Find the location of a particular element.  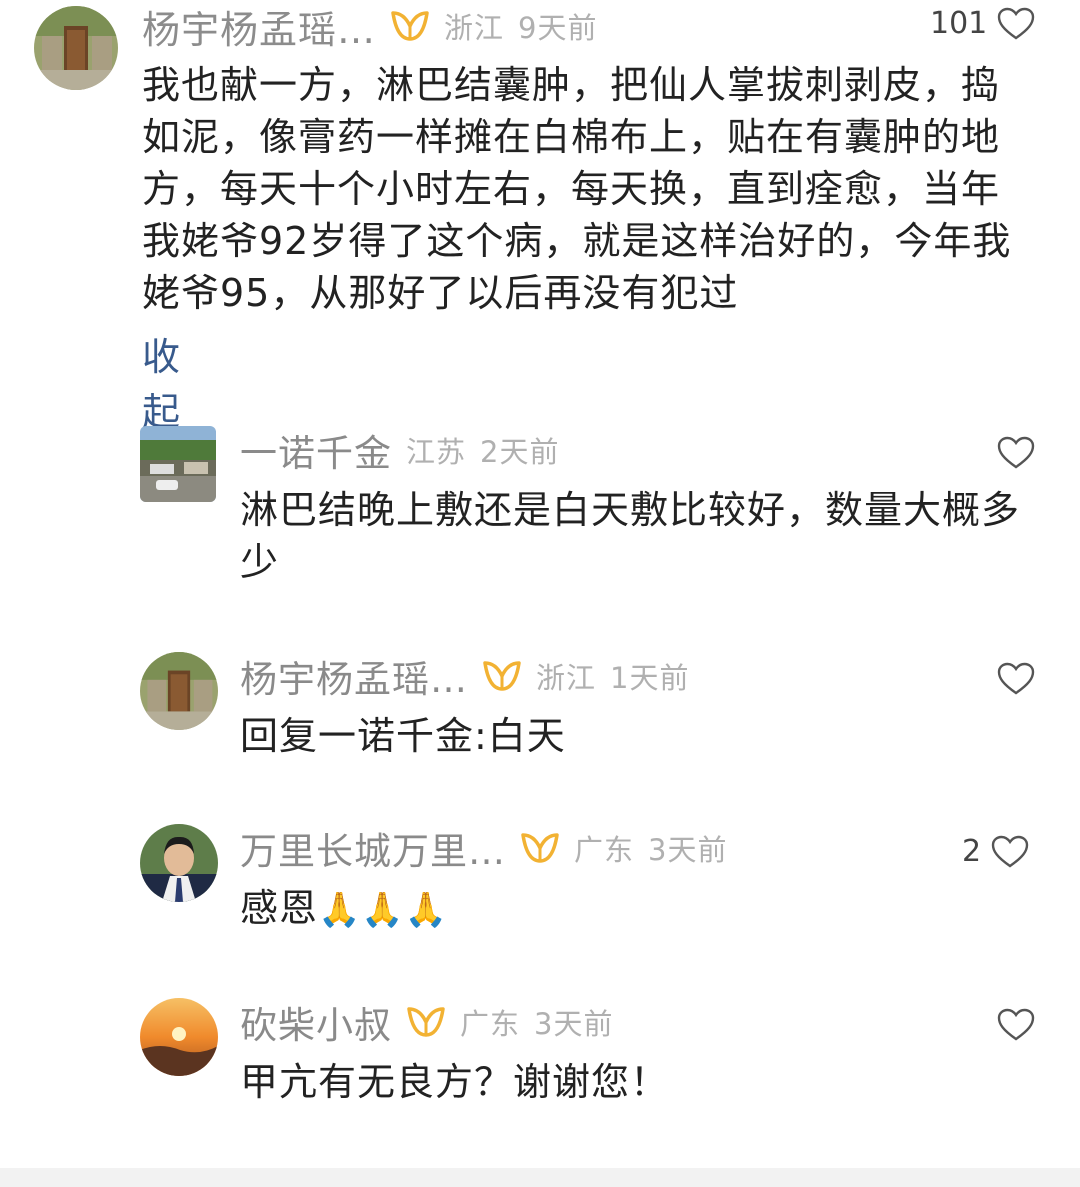

comment-line: 我也献一方，淋巴结囊肿，把仙人掌拔刺剥皮，捣 is located at coordinates (571, 85).